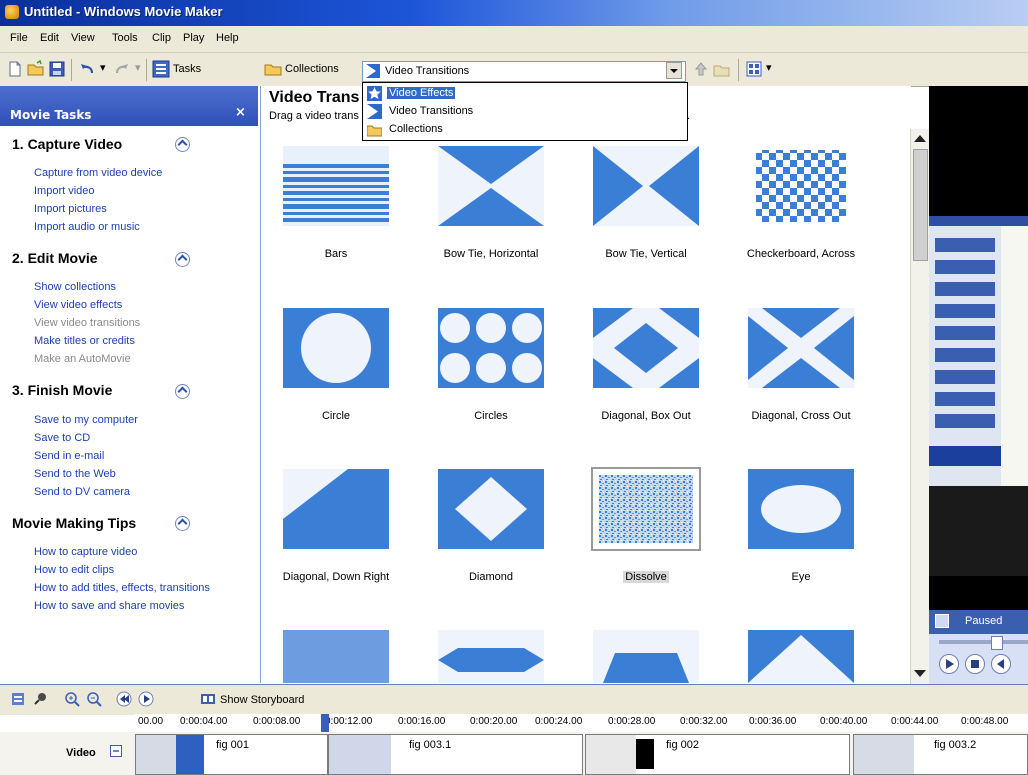 This screenshot has width=1028, height=775. What do you see at coordinates (801, 216) in the screenshot?
I see `transition-item-checkerboard-across: Checkerboard, Across` at bounding box center [801, 216].